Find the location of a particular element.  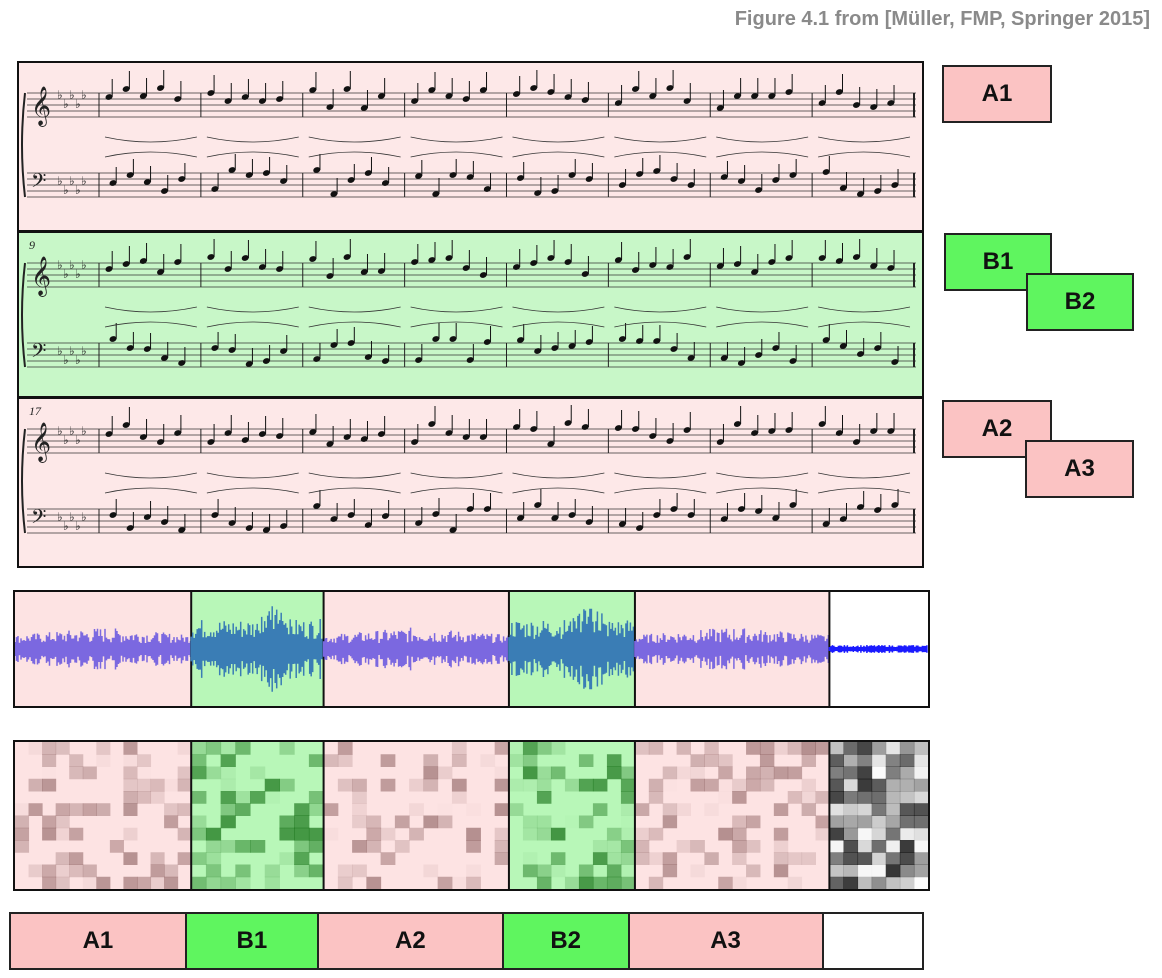

segment-silence is located at coordinates (872, 941).